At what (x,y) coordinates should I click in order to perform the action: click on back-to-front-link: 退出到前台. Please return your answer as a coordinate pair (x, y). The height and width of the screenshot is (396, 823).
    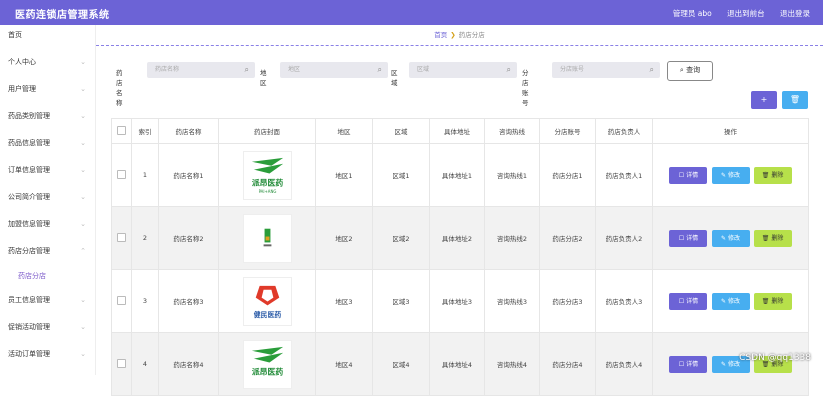
    Looking at the image, I should click on (746, 13).